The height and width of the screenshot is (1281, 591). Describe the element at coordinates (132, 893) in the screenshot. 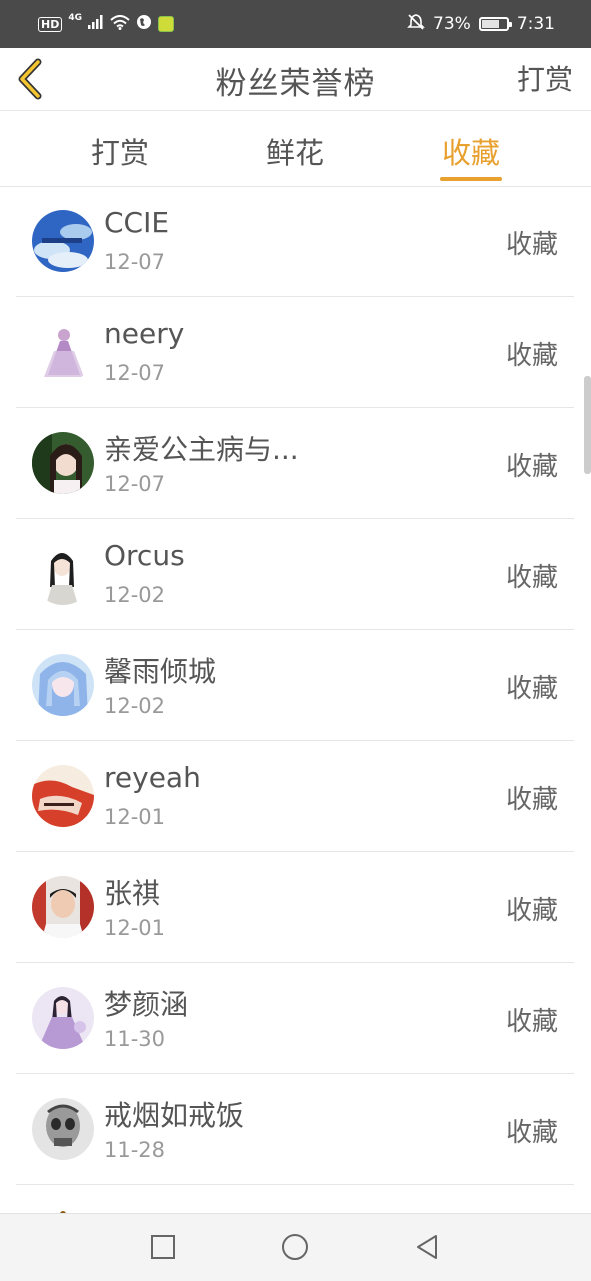

I see `fan-name: 张祺` at that location.